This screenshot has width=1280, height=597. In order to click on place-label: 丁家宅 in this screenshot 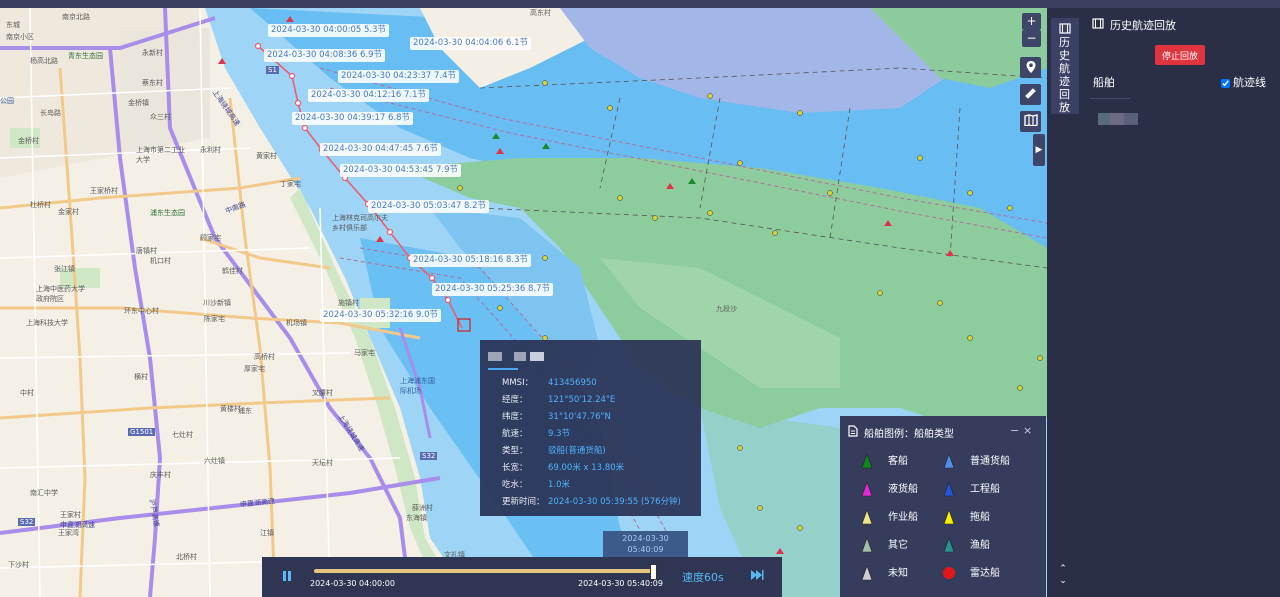, I will do `click(290, 184)`.